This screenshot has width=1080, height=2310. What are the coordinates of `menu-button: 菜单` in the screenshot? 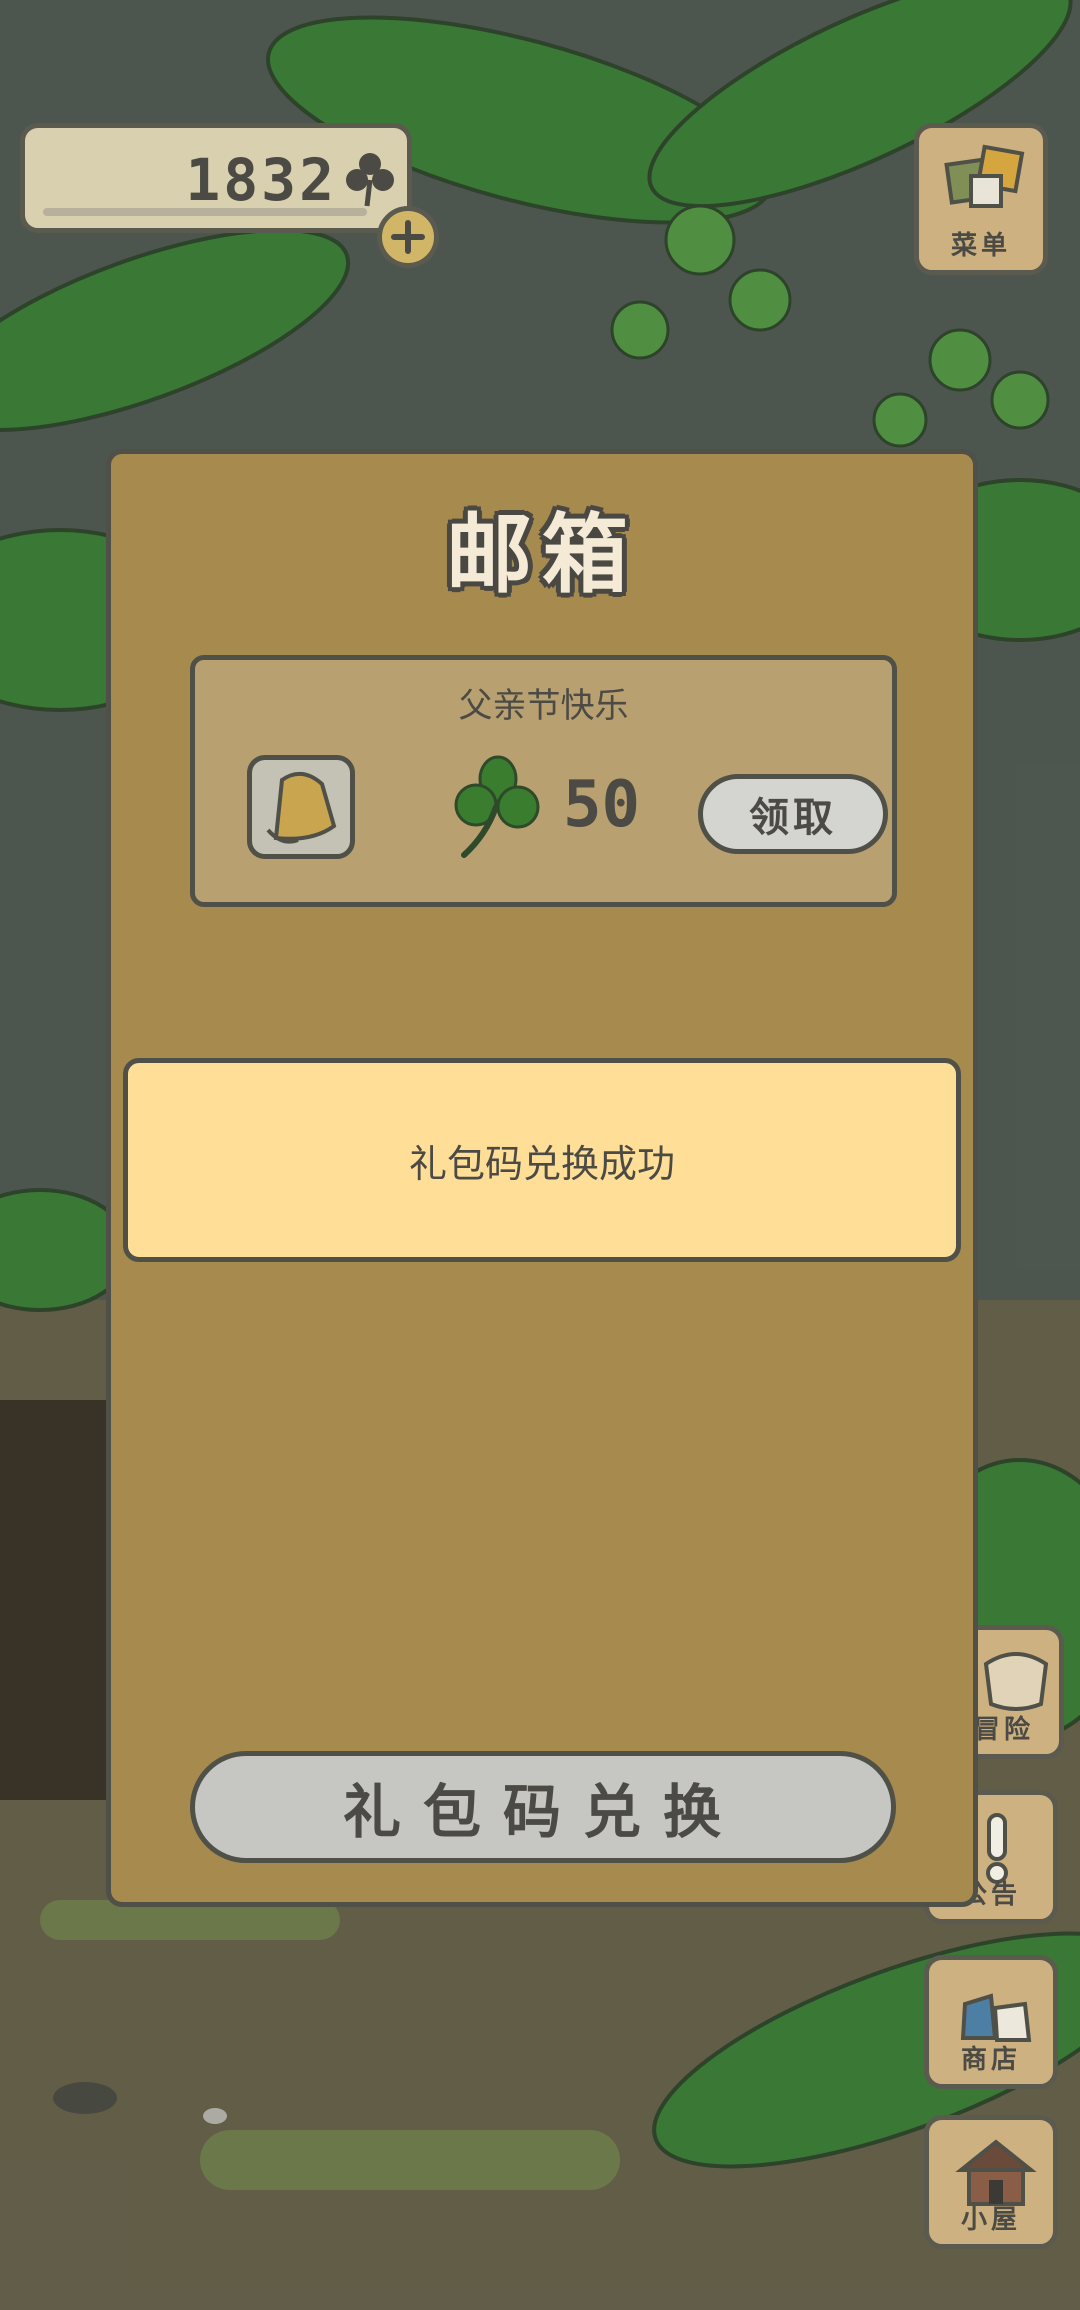 It's located at (981, 199).